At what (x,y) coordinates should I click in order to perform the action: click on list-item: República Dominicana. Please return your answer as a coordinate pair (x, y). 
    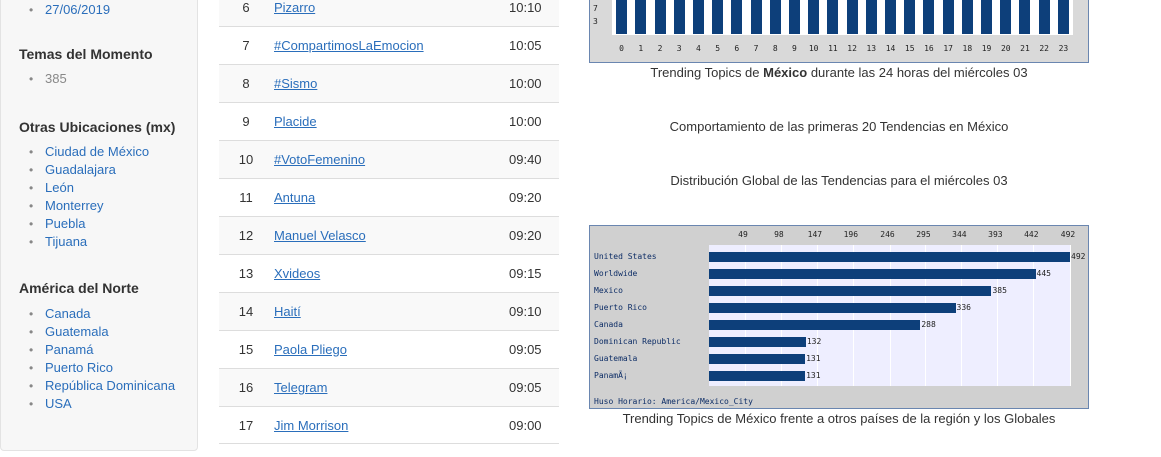
    Looking at the image, I should click on (102, 386).